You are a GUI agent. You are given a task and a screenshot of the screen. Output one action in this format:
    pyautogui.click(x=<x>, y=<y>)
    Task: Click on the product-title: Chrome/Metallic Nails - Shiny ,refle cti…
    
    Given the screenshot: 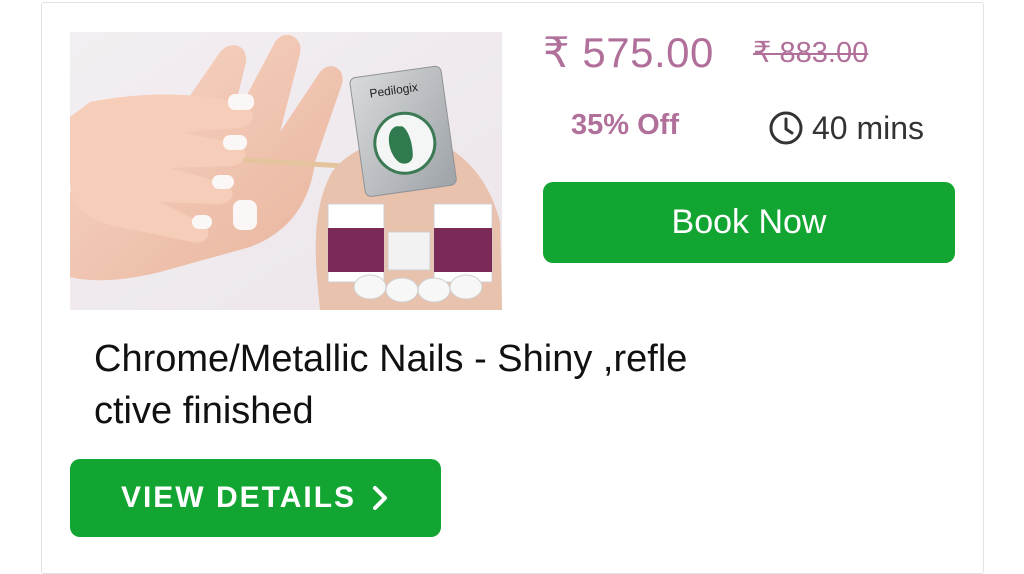 What is the action you would take?
    pyautogui.click(x=391, y=385)
    